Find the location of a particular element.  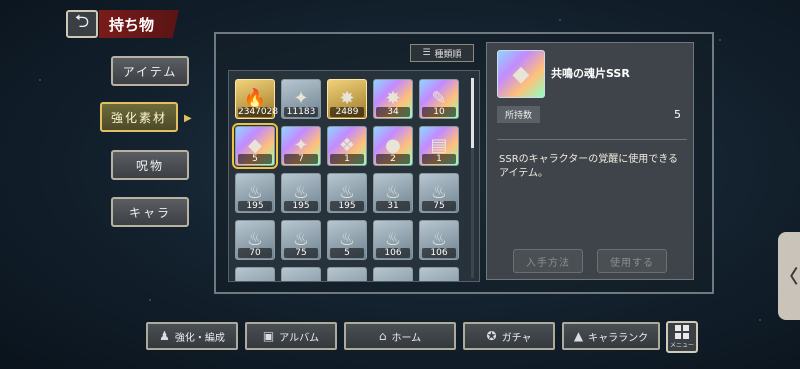

green-flame-icon: ♨ is located at coordinates (393, 239).